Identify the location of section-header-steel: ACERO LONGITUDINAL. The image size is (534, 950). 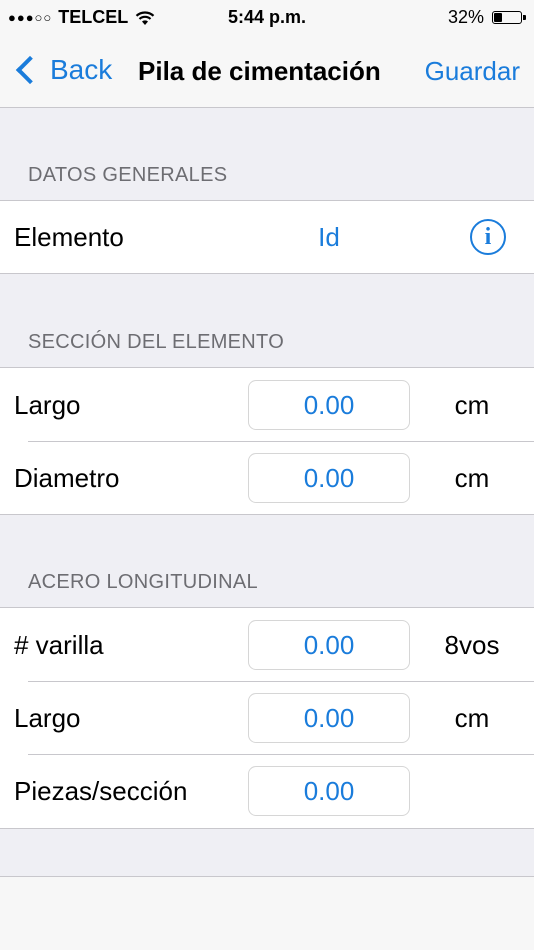
(143, 582).